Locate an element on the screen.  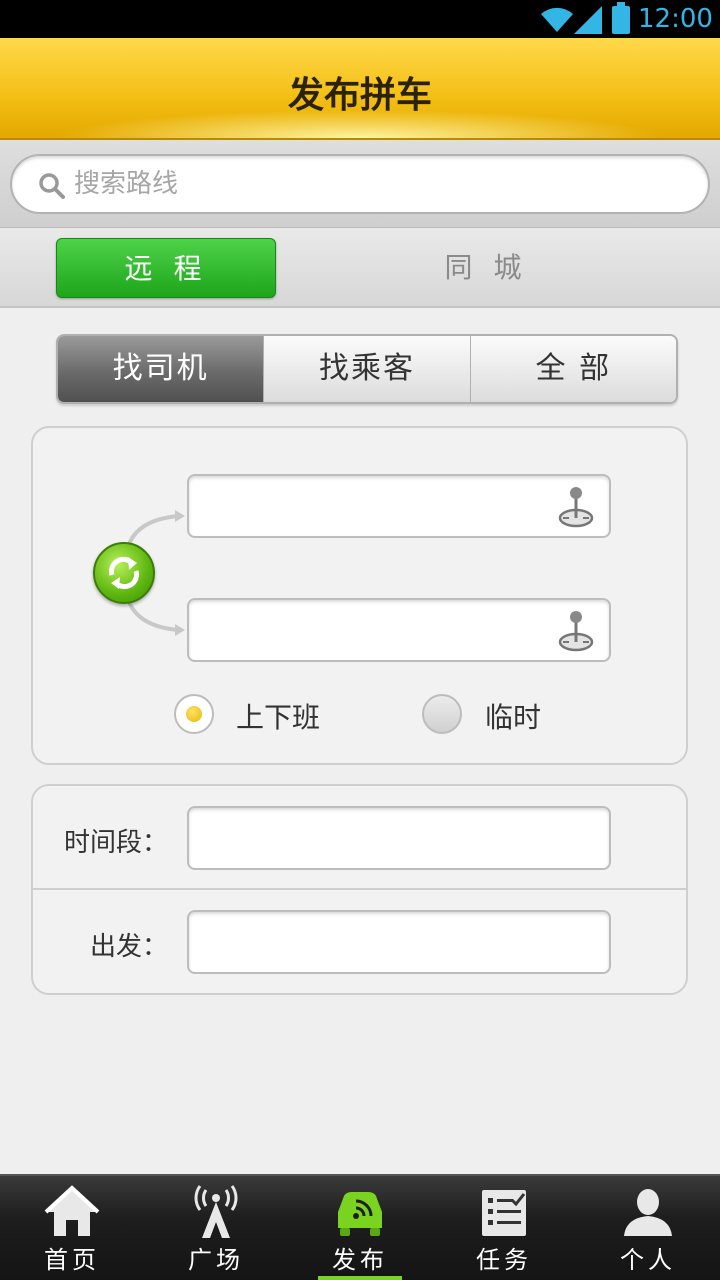
checklist-icon is located at coordinates (504, 1213).